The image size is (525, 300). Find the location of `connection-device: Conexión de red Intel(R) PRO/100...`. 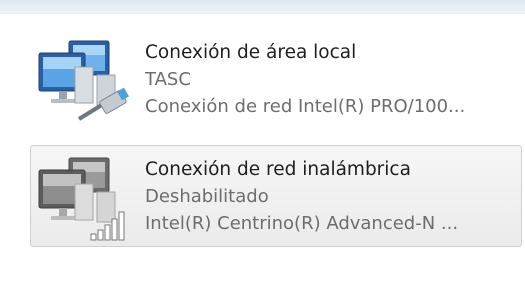

connection-device: Conexión de red Intel(R) PRO/100... is located at coordinates (305, 106).